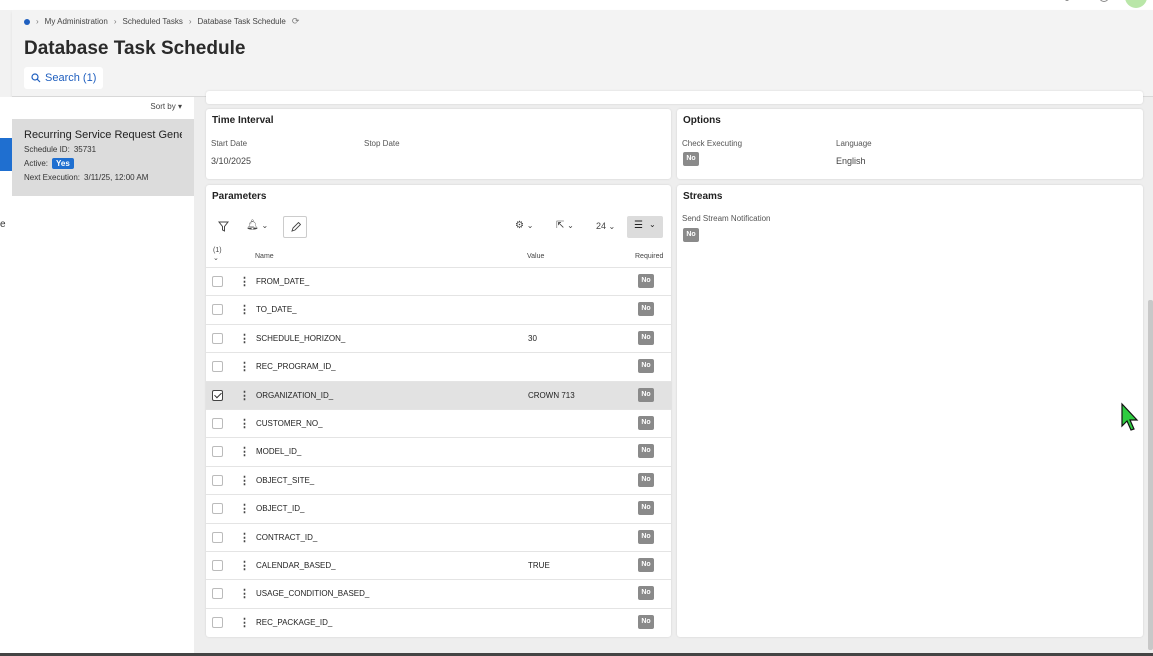 The image size is (1153, 656). Describe the element at coordinates (439, 423) in the screenshot. I see `table-row: ⋮ CUSTOMER_NO_ No` at that location.